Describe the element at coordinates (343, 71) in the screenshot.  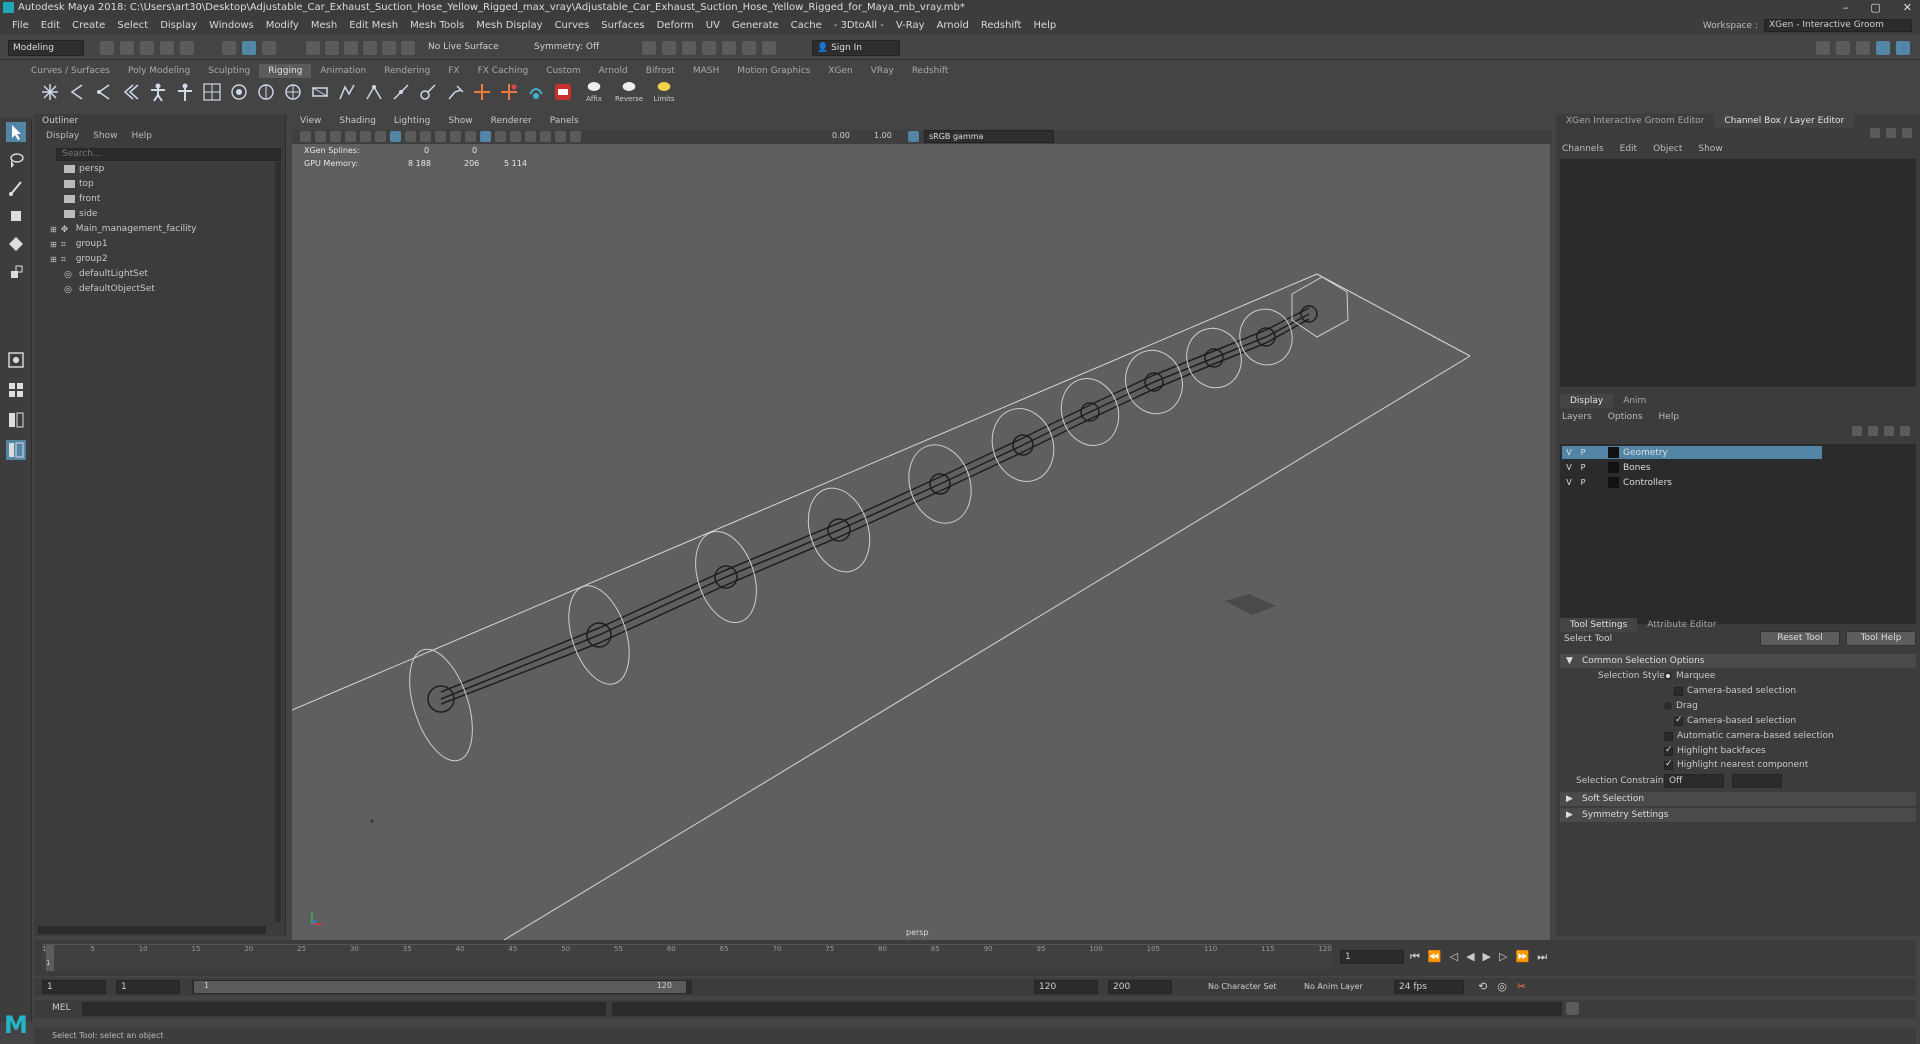
I see `shelf-tab-animation: Animation` at that location.